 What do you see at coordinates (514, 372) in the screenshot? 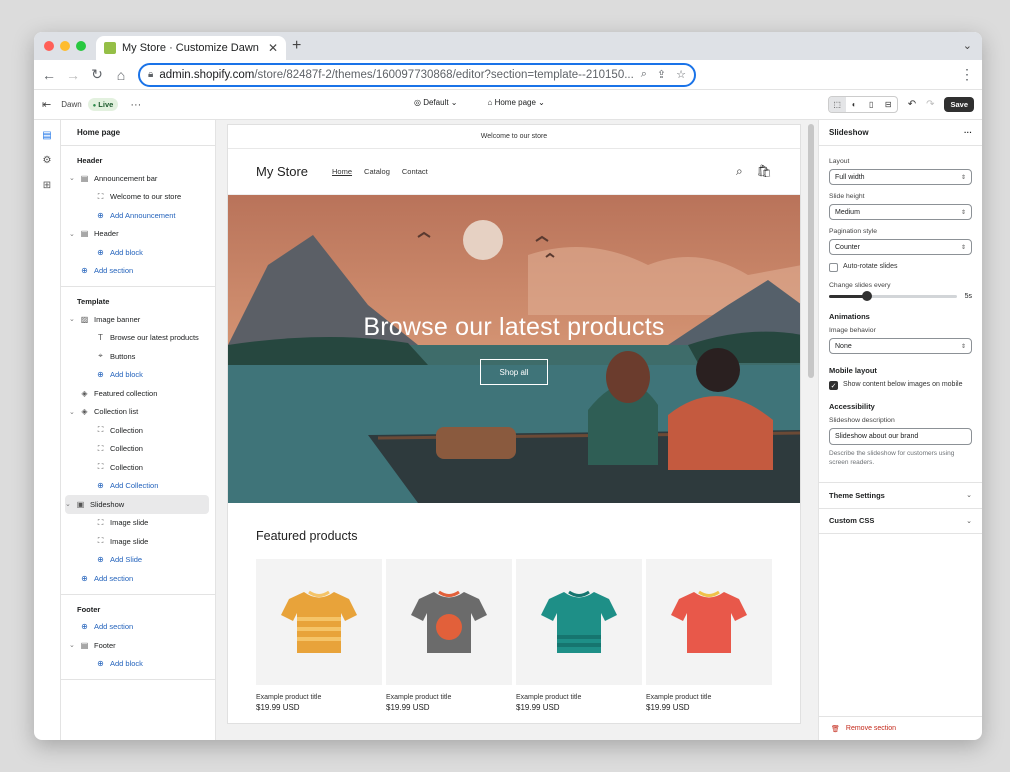
I see `shop-all-button: Shop all` at bounding box center [514, 372].